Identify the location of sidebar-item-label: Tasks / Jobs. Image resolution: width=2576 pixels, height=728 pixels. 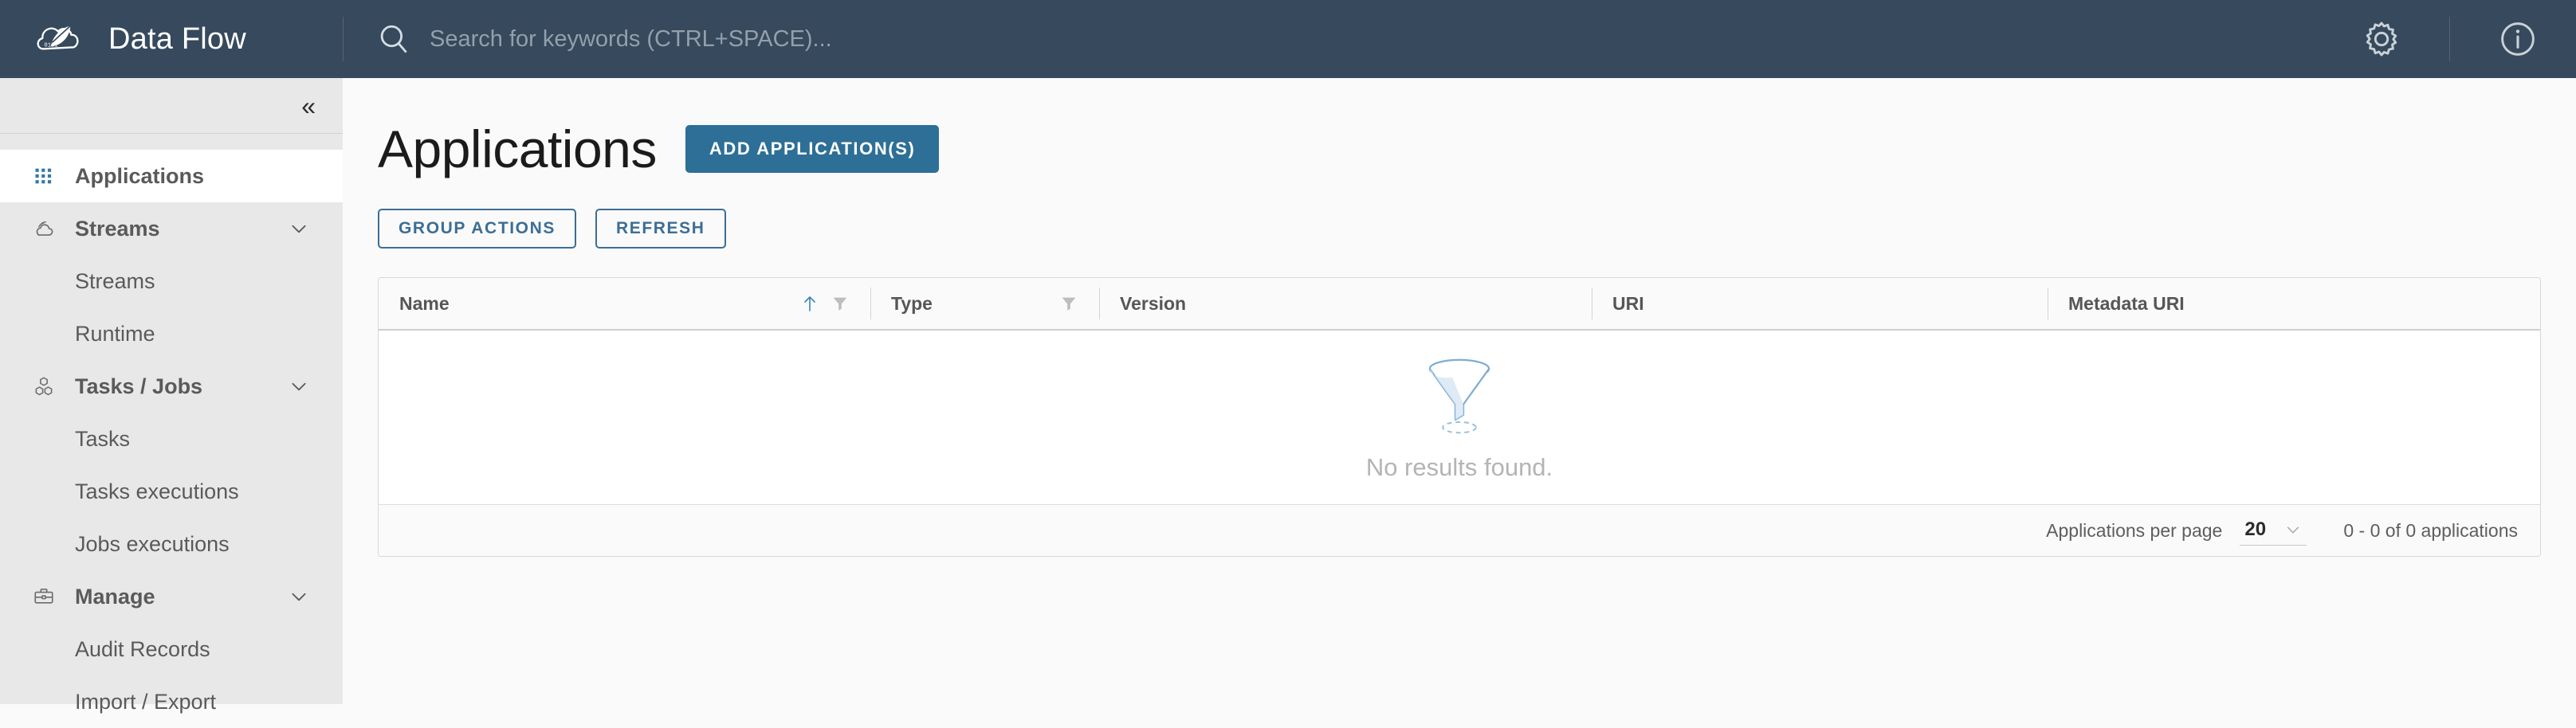
(139, 386).